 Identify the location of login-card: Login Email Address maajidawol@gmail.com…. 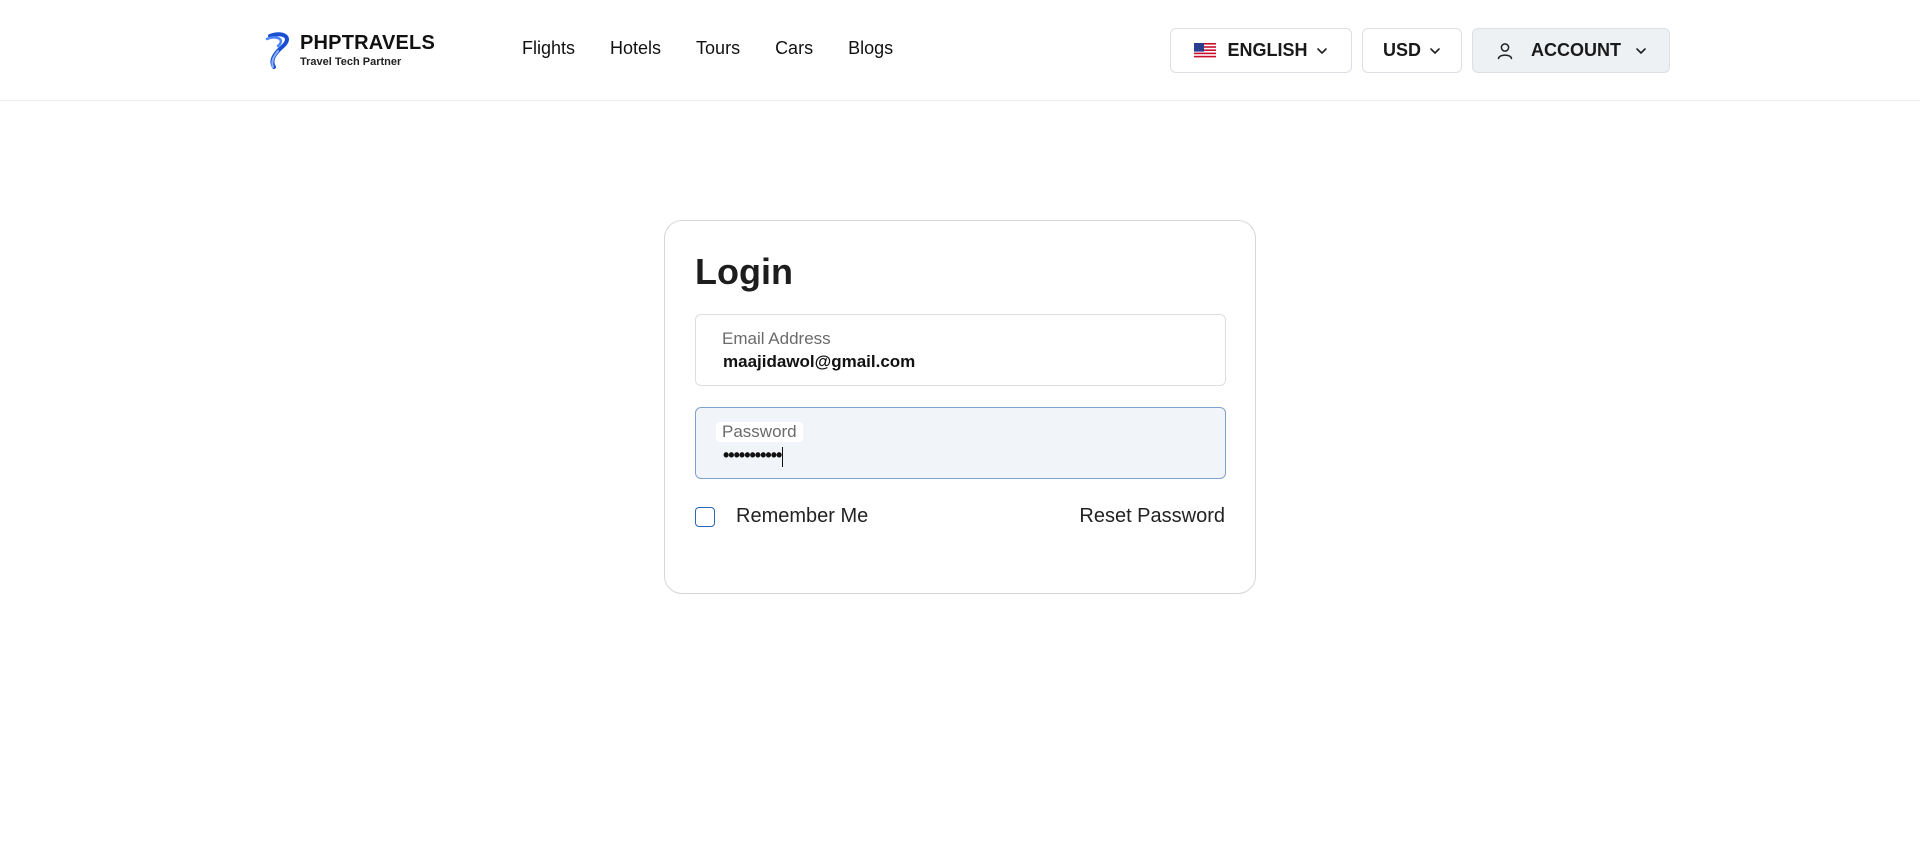
(960, 407).